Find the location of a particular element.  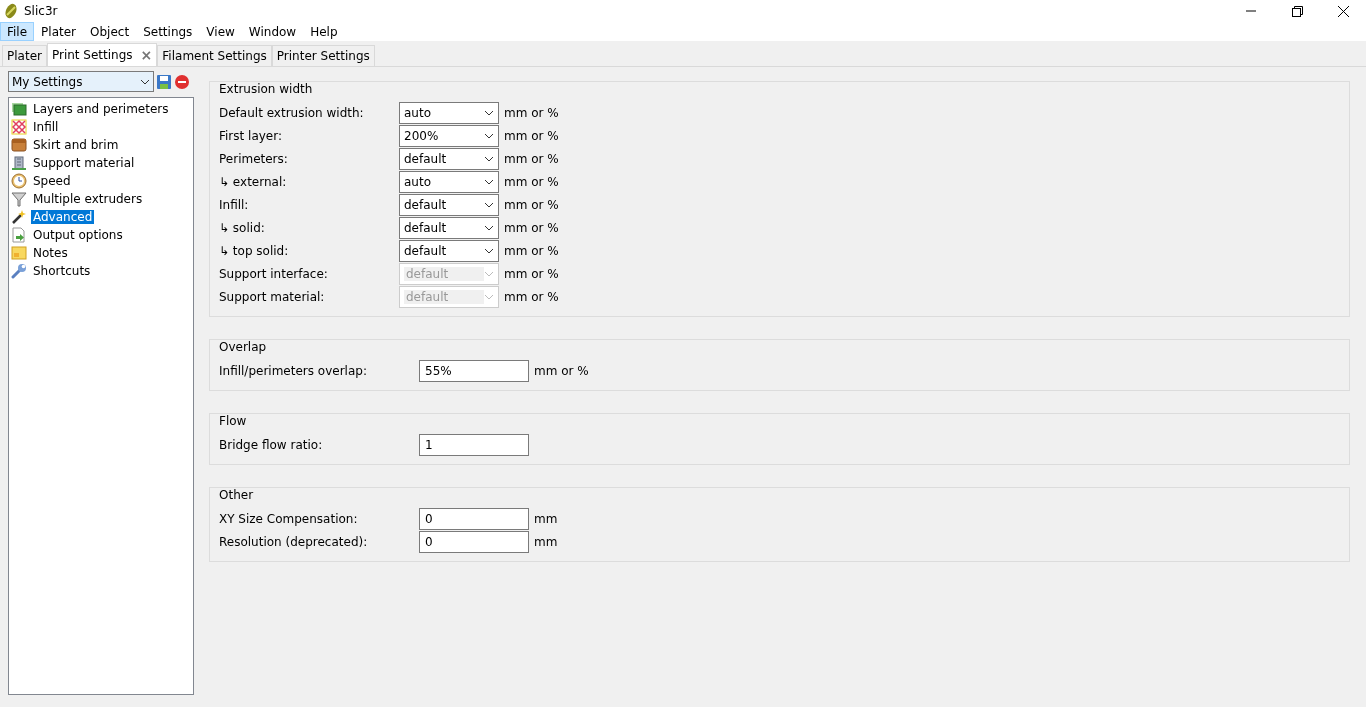

layers-icon is located at coordinates (19, 109).